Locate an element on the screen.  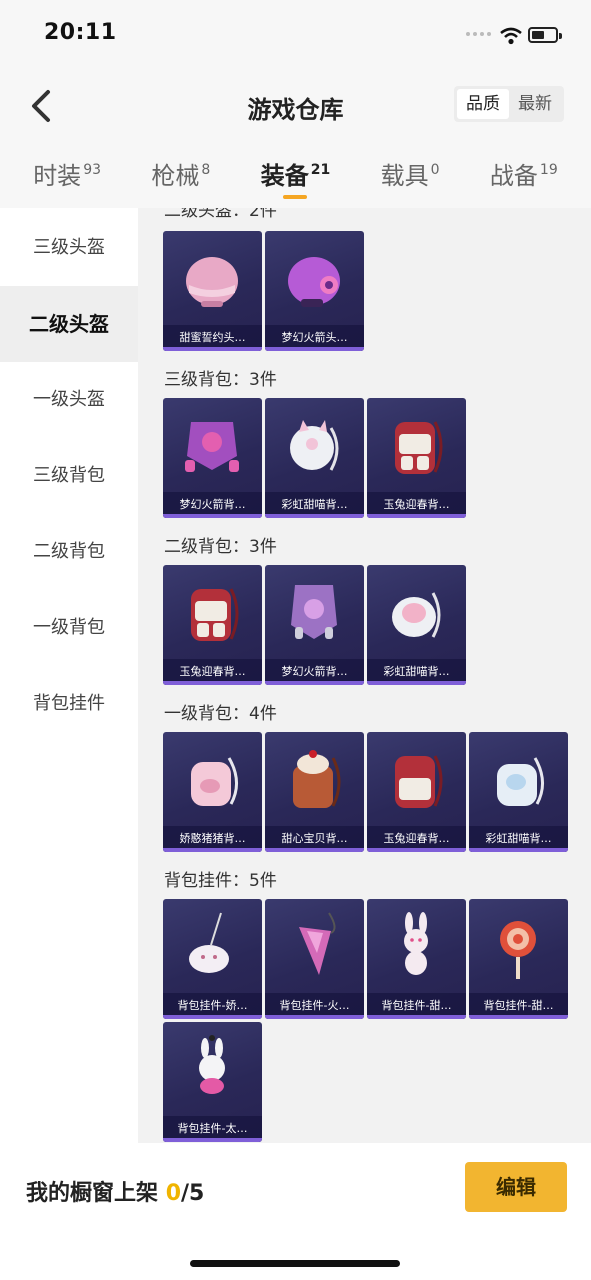
footer: 我的橱窗上架 0/5 编辑 is located at coordinates (295, 1211).